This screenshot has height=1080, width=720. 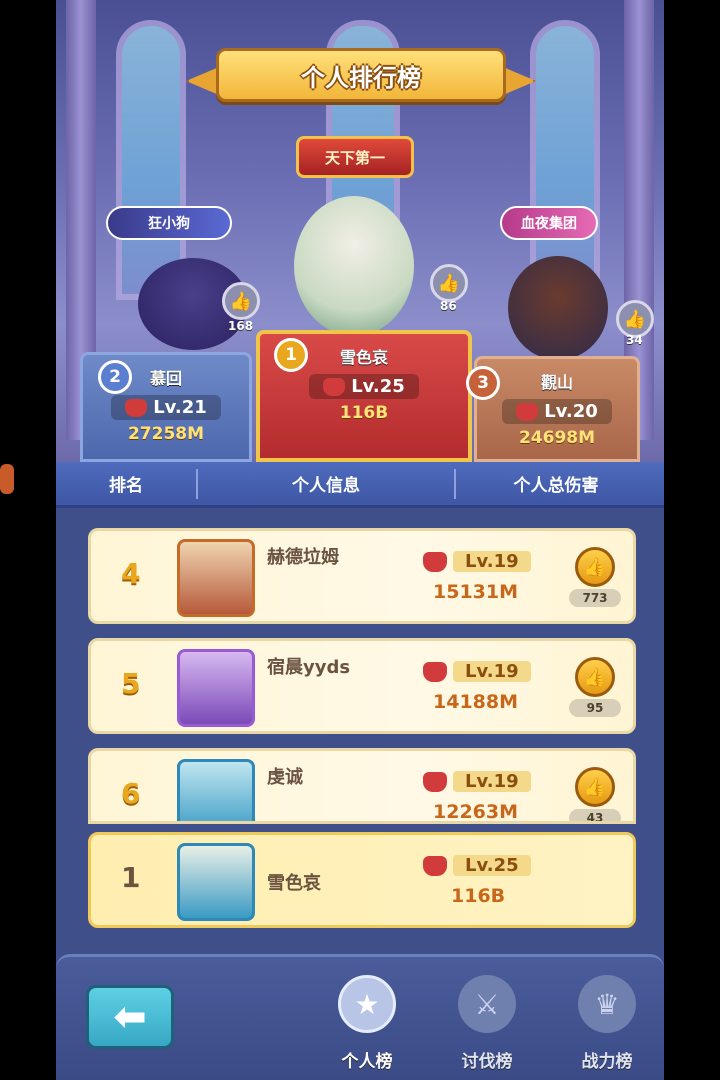 I want to click on guild-tag: 血夜集团, so click(x=549, y=223).